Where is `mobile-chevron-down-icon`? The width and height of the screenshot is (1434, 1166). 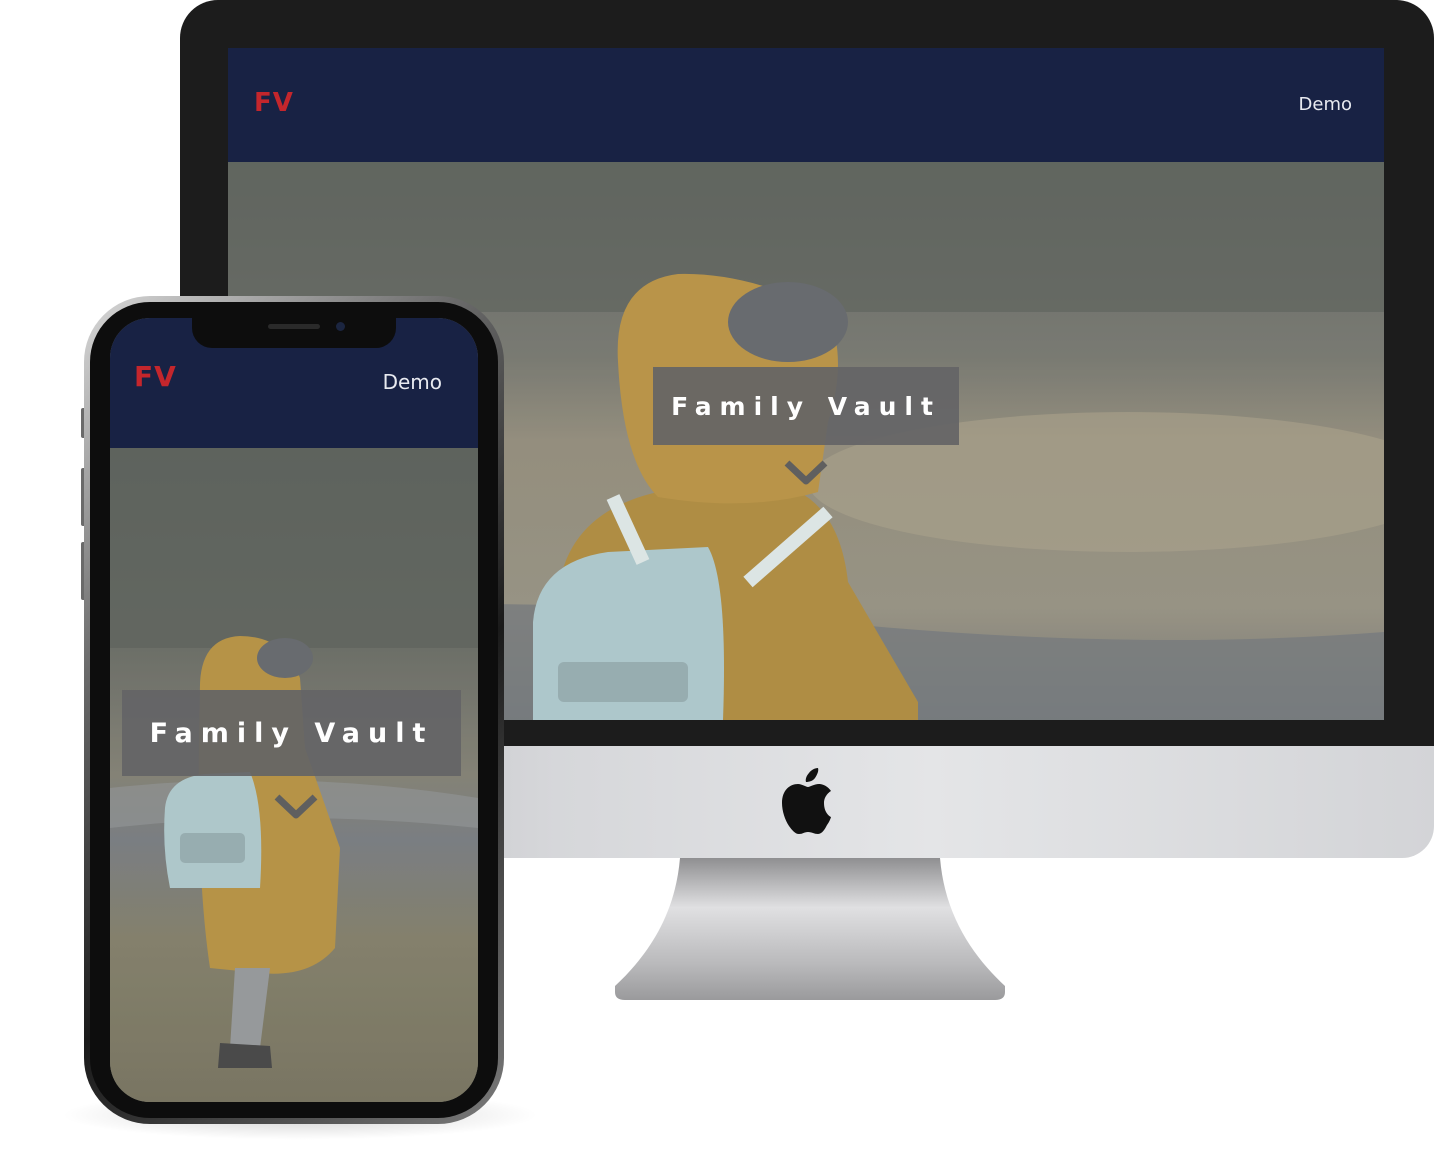 mobile-chevron-down-icon is located at coordinates (296, 807).